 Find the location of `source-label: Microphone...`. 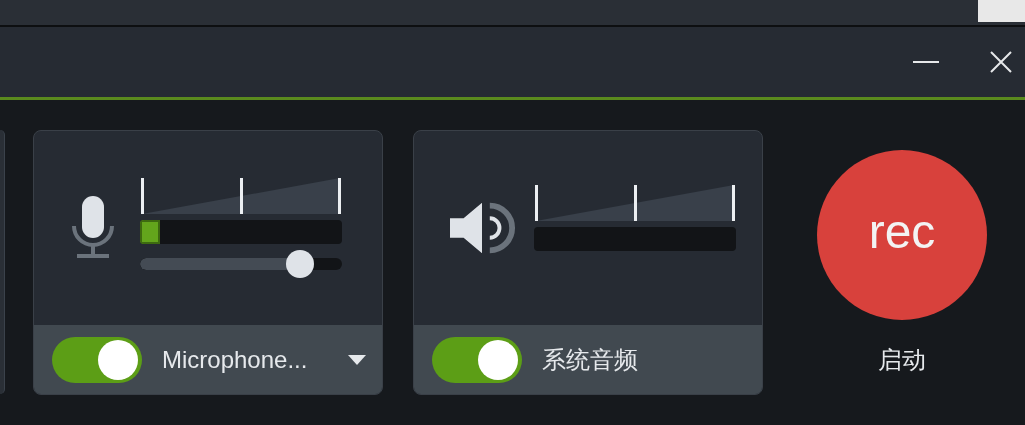

source-label: Microphone... is located at coordinates (235, 359).